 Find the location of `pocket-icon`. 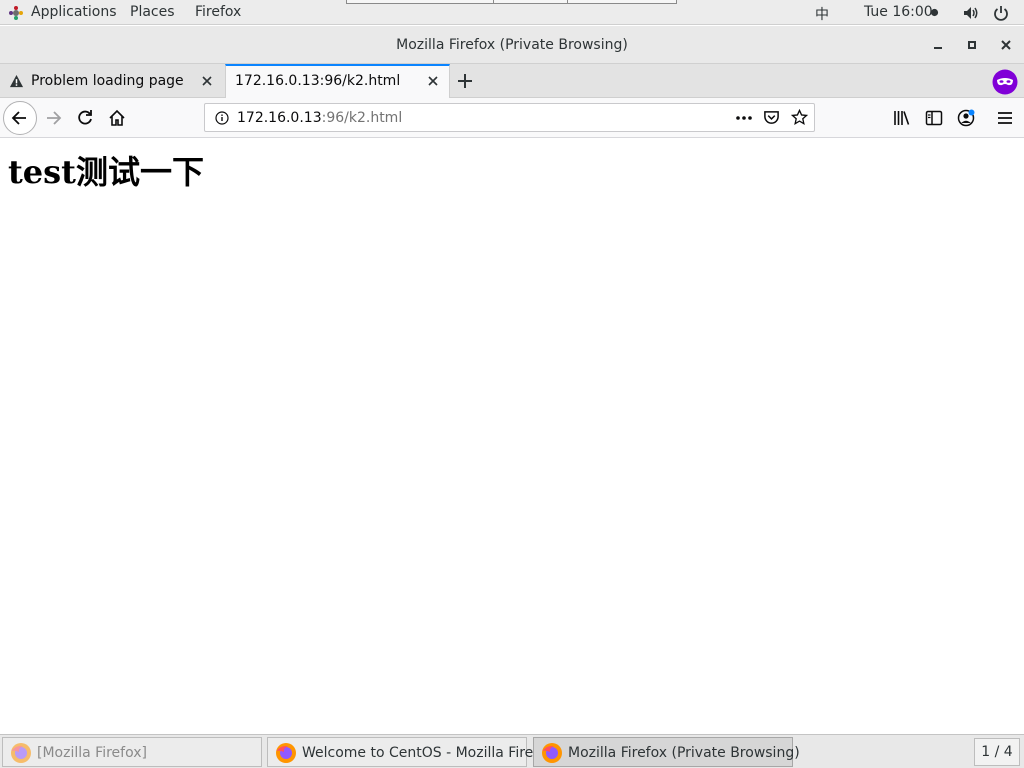

pocket-icon is located at coordinates (771, 117).